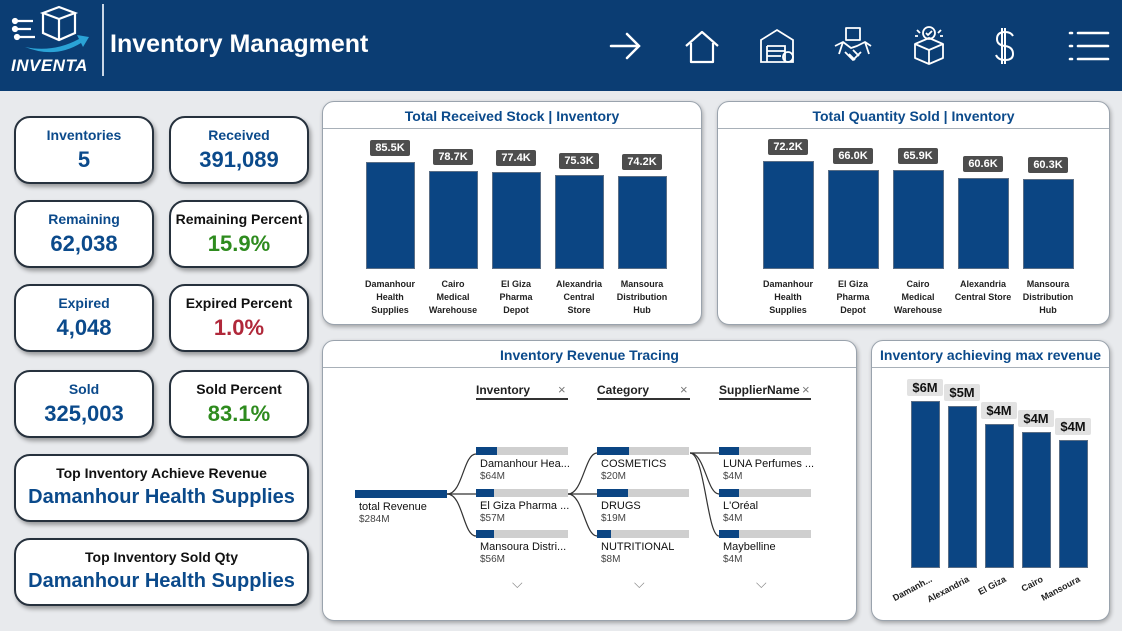 The height and width of the screenshot is (631, 1122). I want to click on dollar-icon, so click(1005, 46).